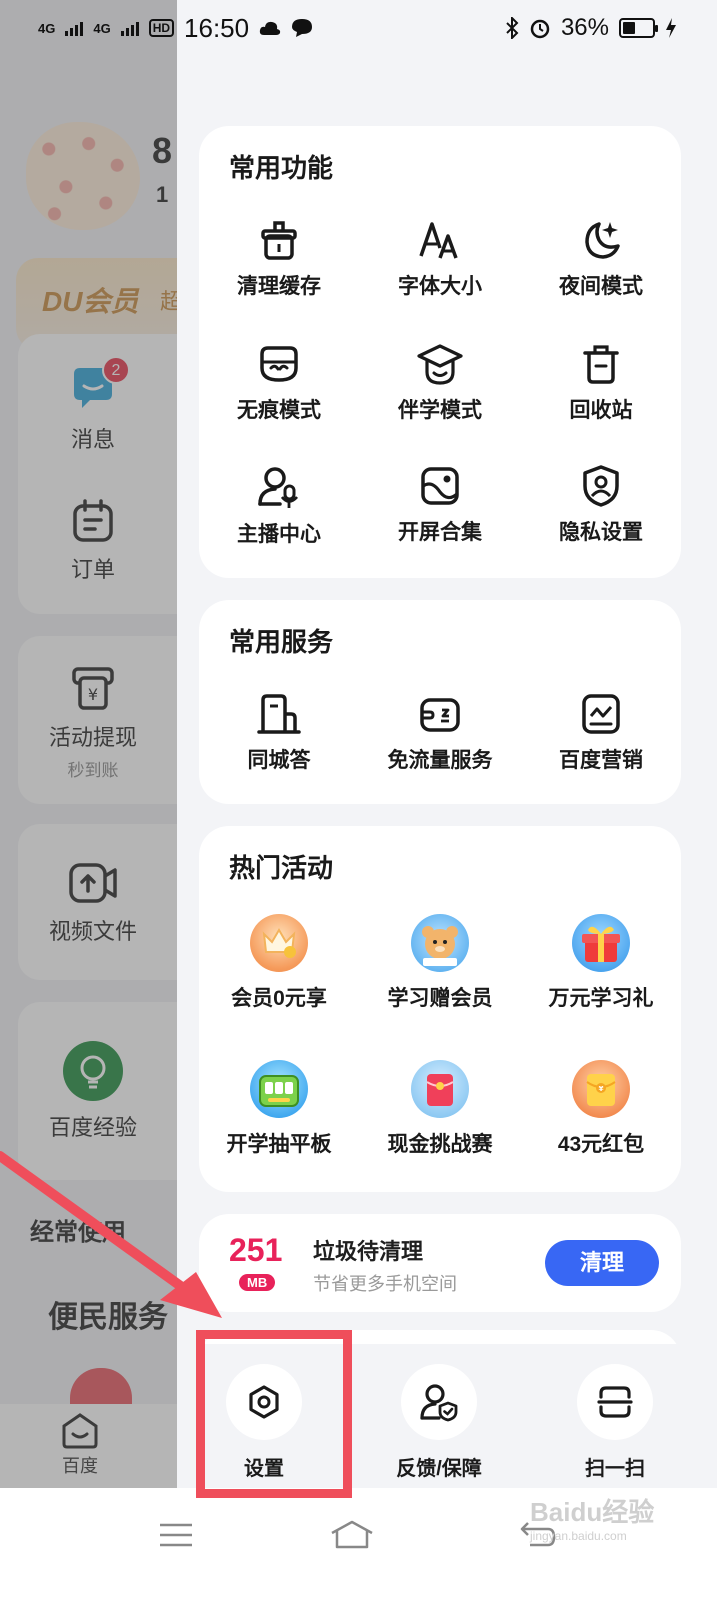 Image resolution: width=717 pixels, height=1600 pixels. What do you see at coordinates (671, 28) in the screenshot?
I see `charging-icon` at bounding box center [671, 28].